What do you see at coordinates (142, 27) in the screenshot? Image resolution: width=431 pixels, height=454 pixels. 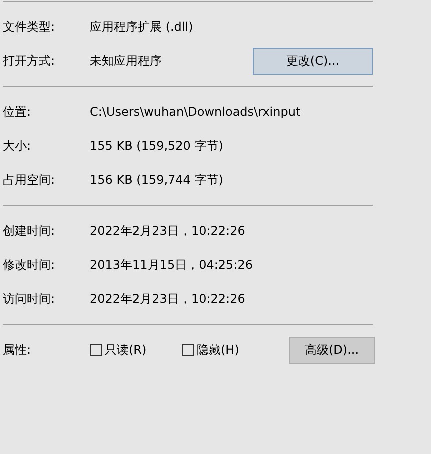 I see `field-value: 应用程序扩展 (.dll)` at bounding box center [142, 27].